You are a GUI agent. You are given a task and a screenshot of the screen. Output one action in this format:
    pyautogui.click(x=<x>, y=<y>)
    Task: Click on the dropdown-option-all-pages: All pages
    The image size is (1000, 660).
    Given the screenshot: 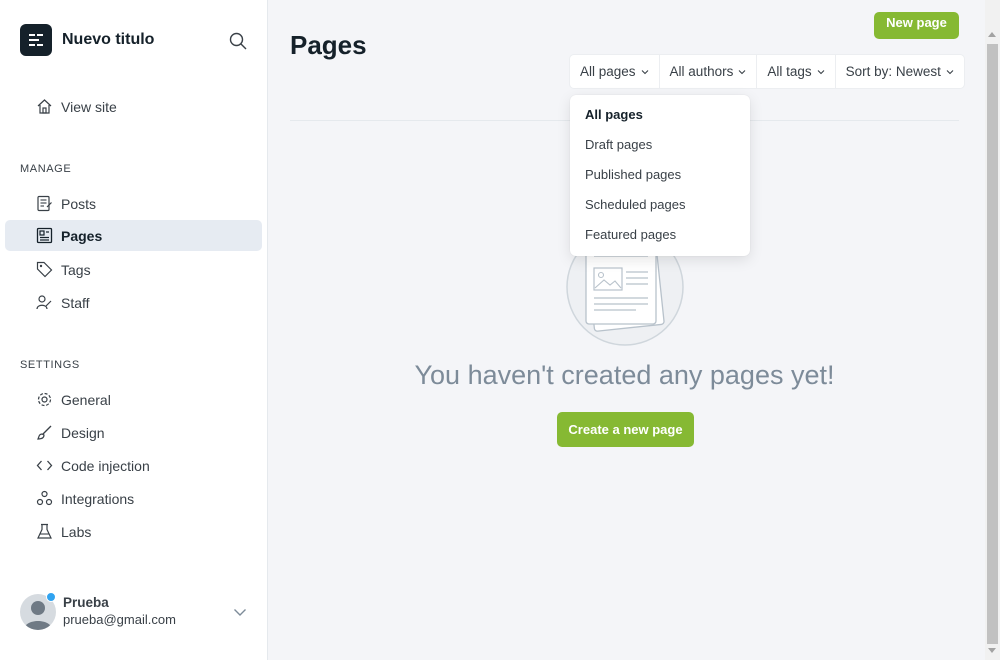 What is the action you would take?
    pyautogui.click(x=660, y=115)
    